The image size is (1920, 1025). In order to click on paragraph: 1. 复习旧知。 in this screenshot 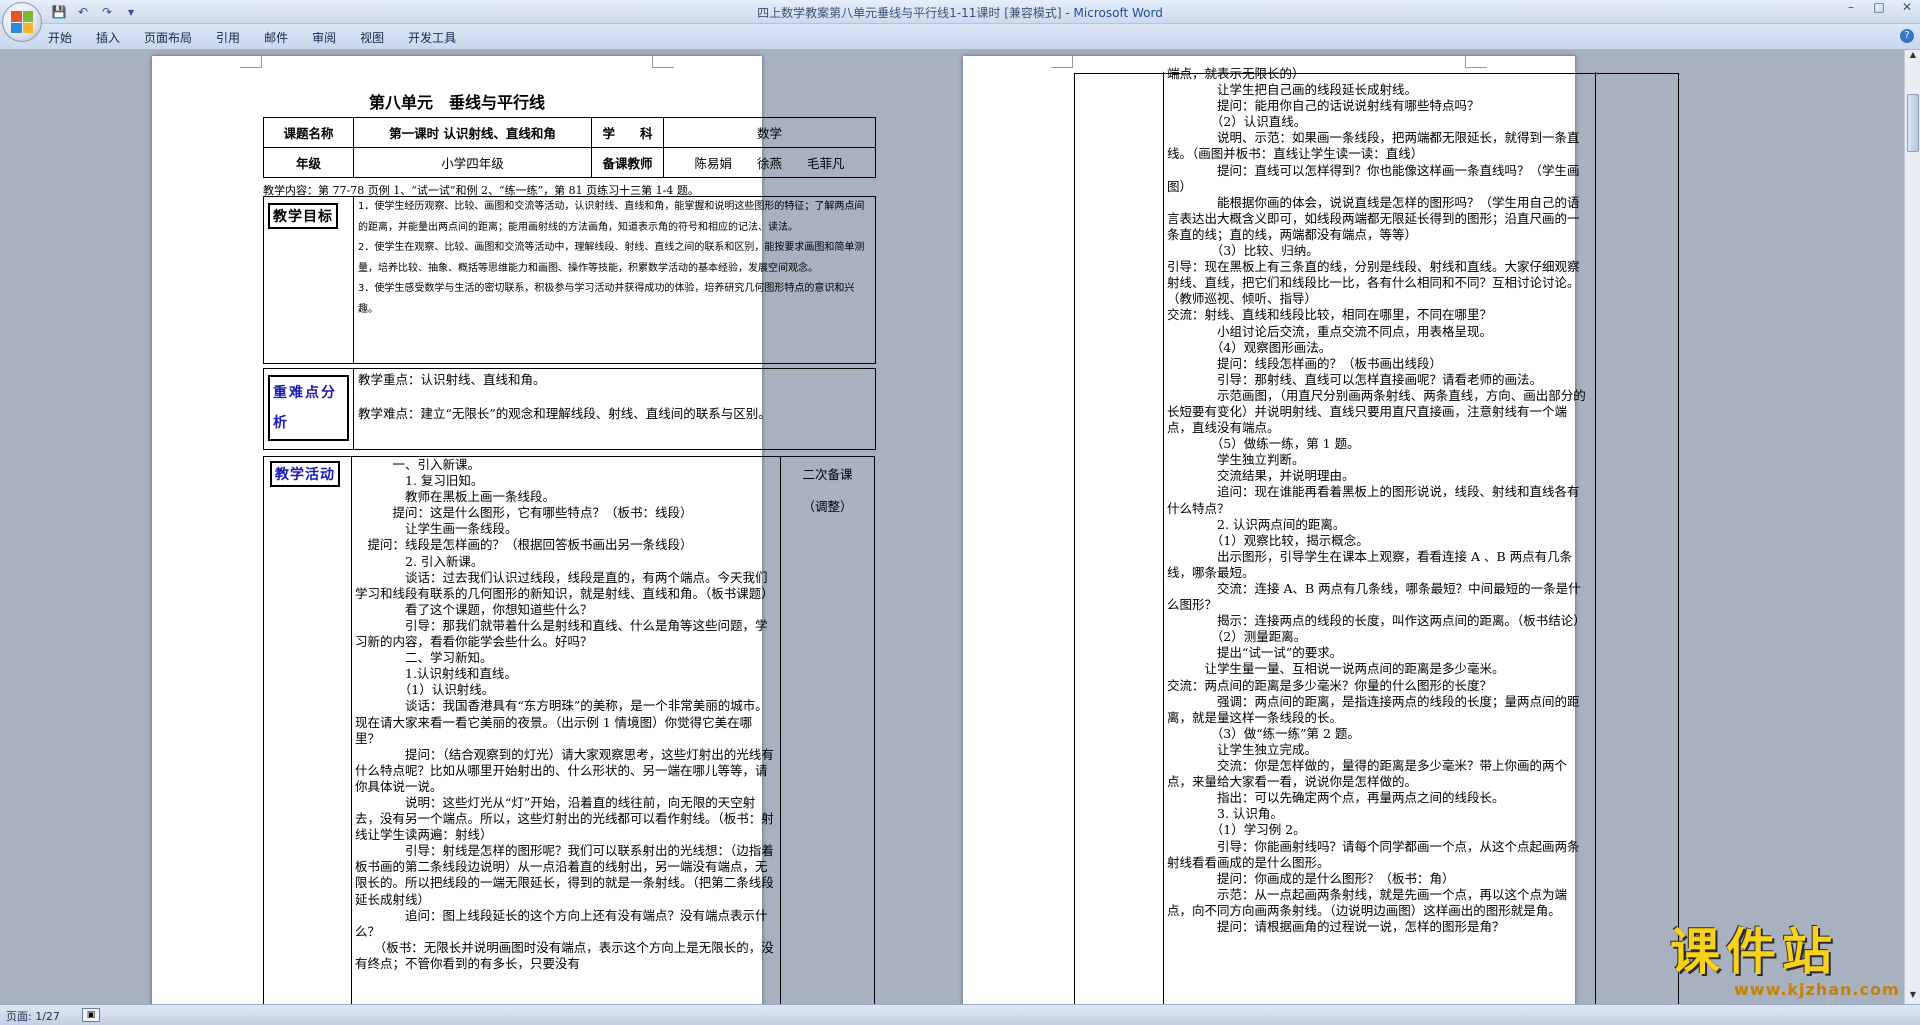, I will do `click(419, 481)`.